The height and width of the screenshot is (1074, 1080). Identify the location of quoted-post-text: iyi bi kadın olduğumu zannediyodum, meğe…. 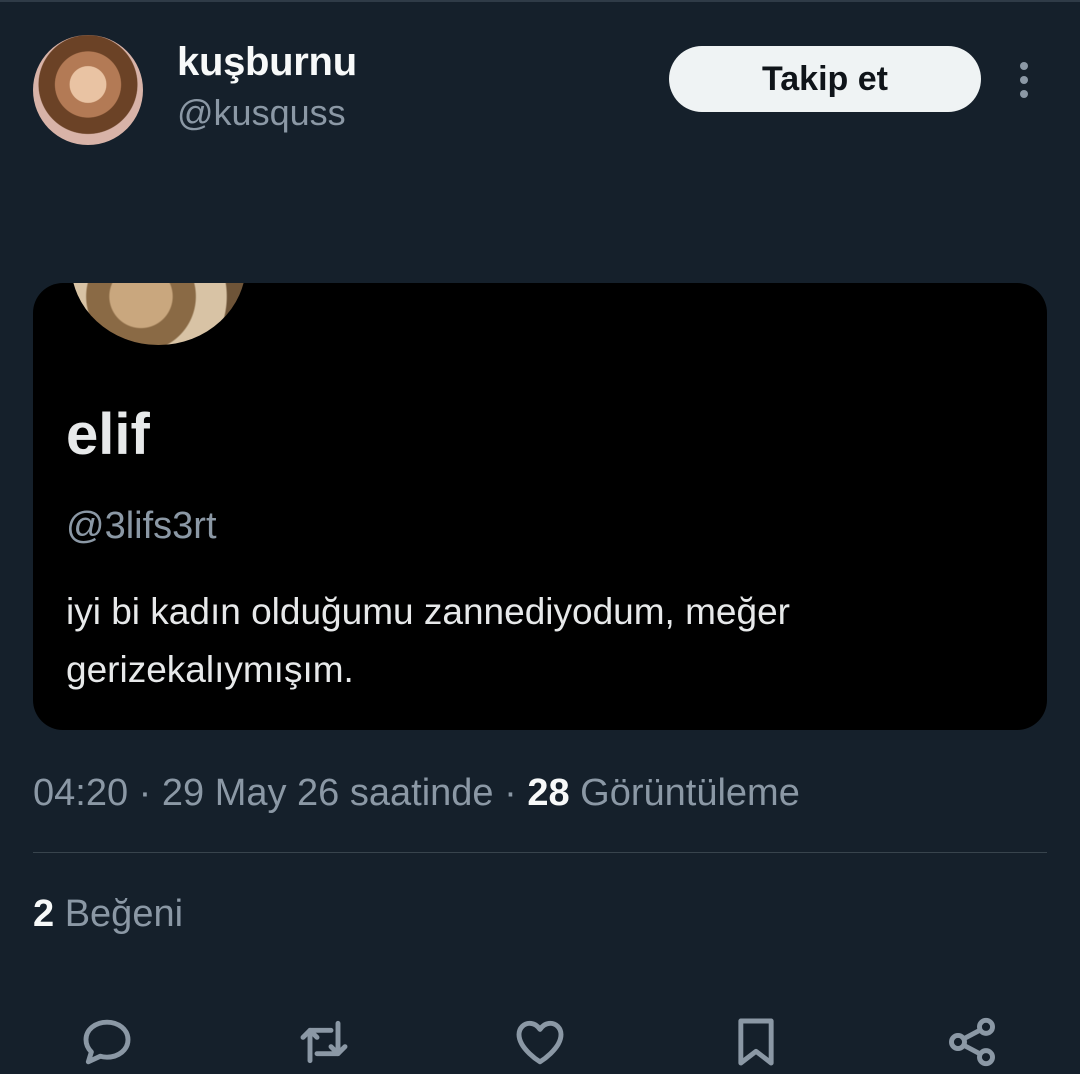
(428, 640).